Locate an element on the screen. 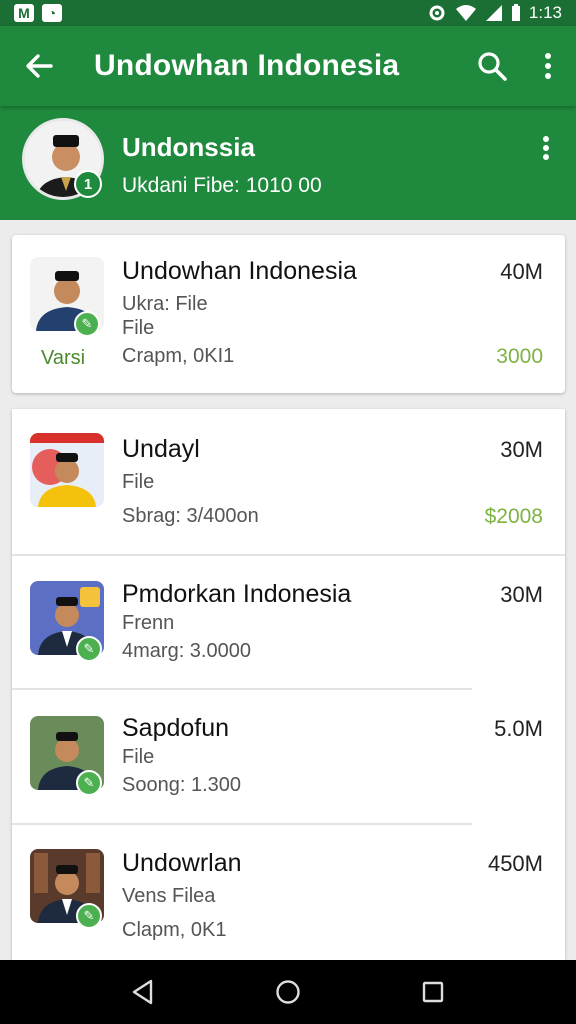 The height and width of the screenshot is (1024, 576). page-title: Undowhan Indonesia is located at coordinates (247, 65).